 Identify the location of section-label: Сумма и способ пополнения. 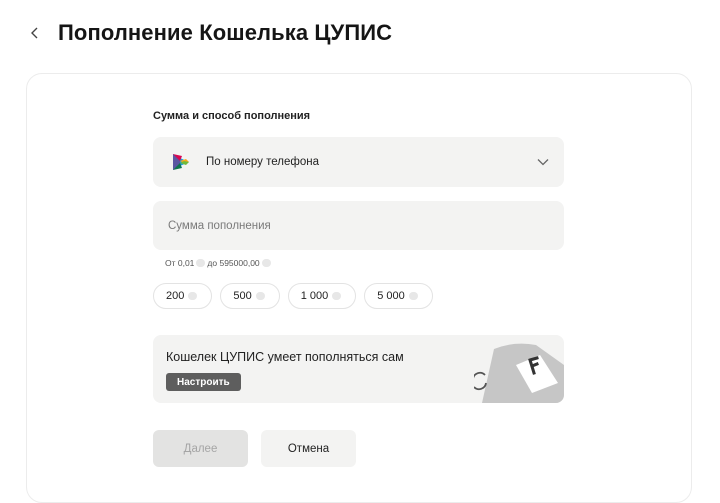
(232, 116).